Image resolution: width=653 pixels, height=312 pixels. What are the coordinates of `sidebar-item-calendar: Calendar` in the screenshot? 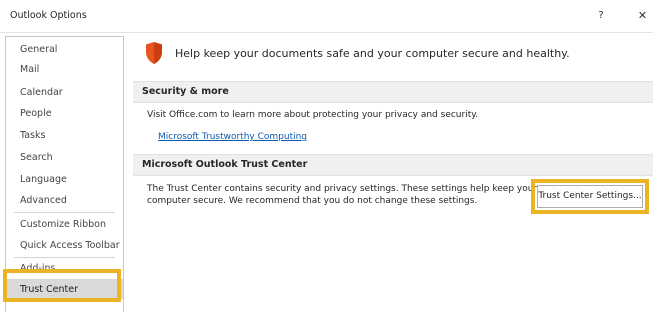 It's located at (64, 92).